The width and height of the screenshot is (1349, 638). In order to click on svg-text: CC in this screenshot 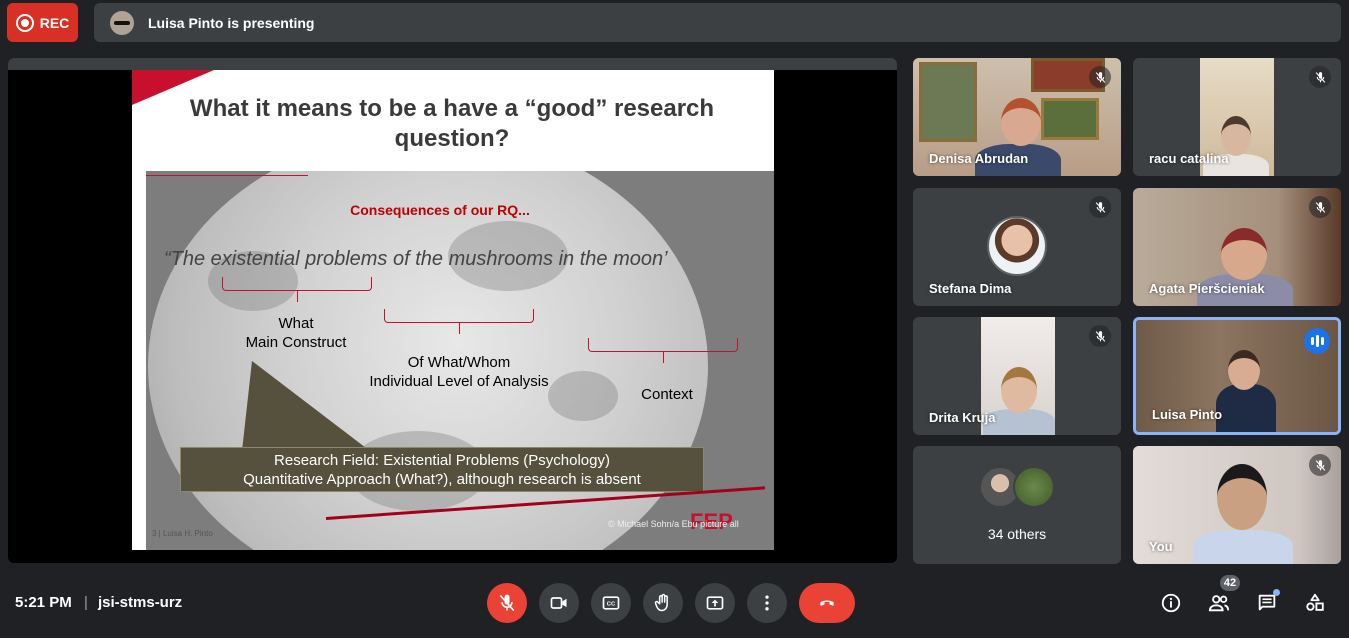, I will do `click(611, 605)`.